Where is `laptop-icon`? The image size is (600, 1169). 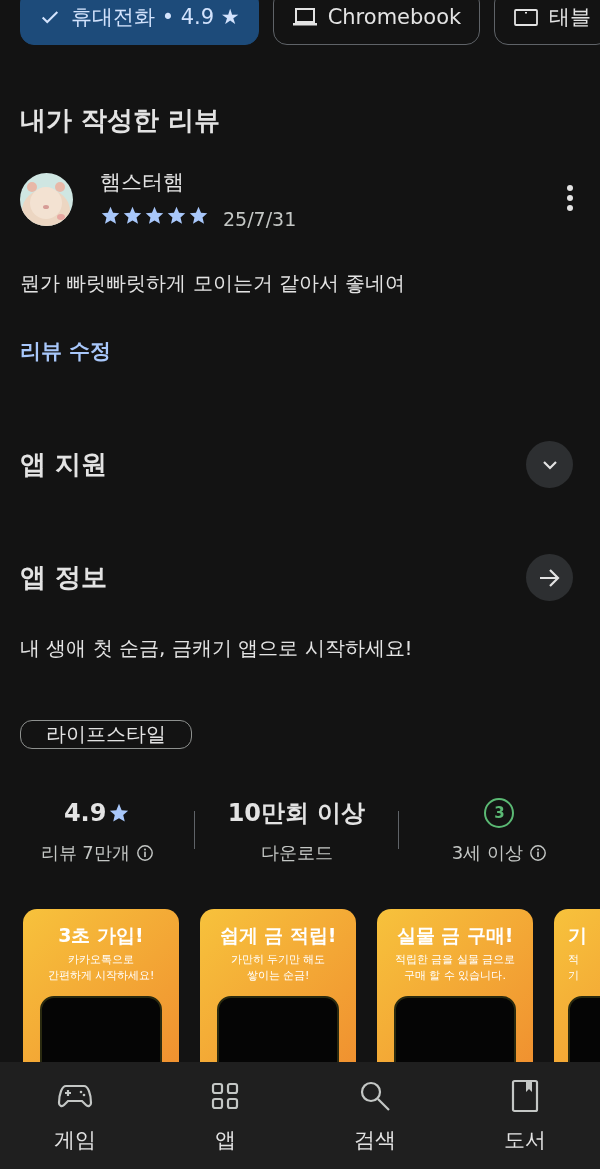
laptop-icon is located at coordinates (304, 17).